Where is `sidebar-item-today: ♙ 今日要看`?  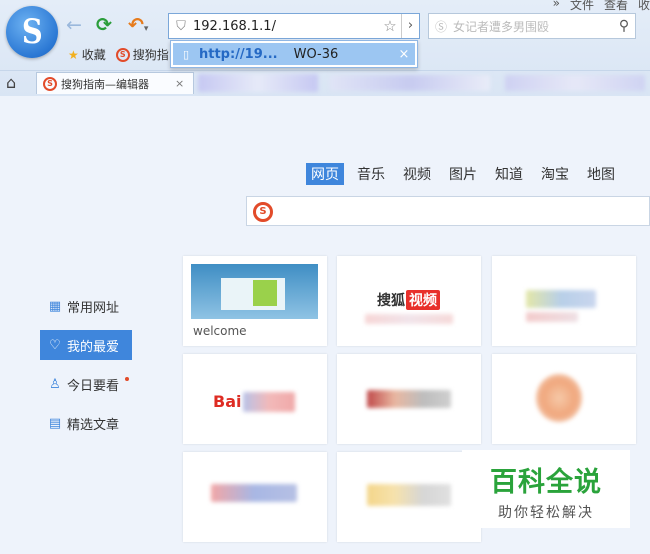 sidebar-item-today: ♙ 今日要看 is located at coordinates (86, 384).